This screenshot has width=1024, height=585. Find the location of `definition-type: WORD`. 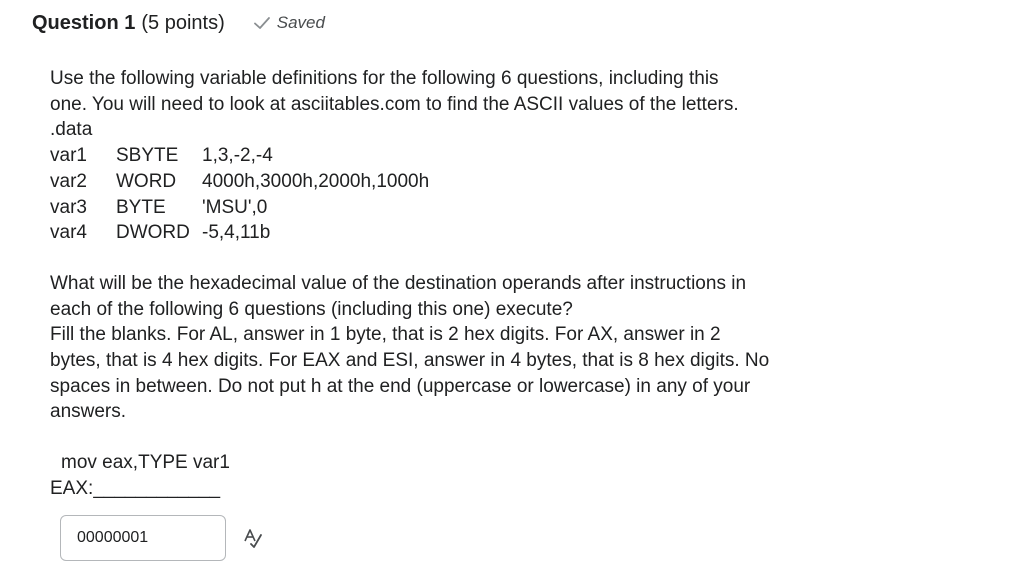

definition-type: WORD is located at coordinates (146, 181).